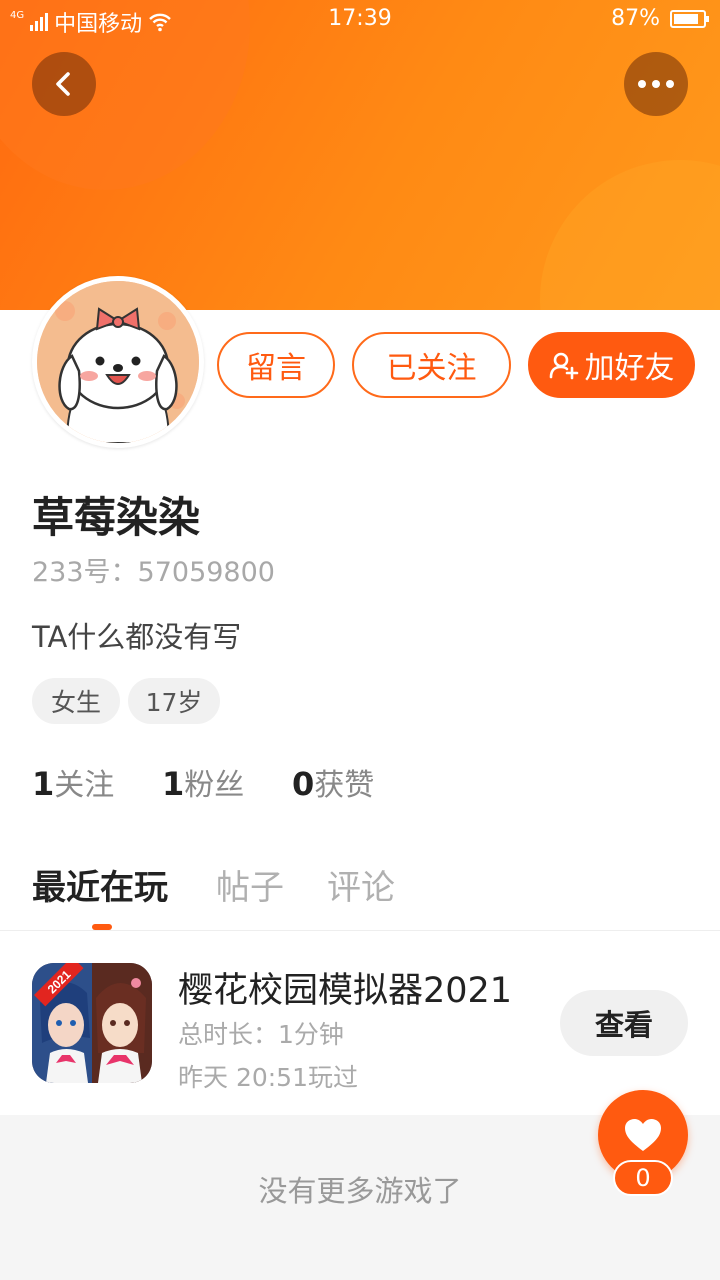 This screenshot has height=1280, width=720. I want to click on status-bar: 4G 中国移动 17:39 87%, so click(360, 20).